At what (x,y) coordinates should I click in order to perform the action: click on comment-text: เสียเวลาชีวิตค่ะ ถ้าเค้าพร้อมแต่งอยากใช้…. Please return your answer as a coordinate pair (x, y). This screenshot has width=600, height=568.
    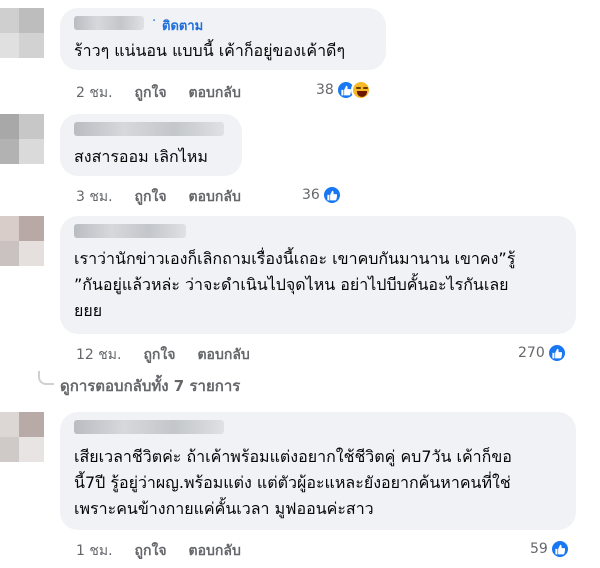
    Looking at the image, I should click on (293, 482).